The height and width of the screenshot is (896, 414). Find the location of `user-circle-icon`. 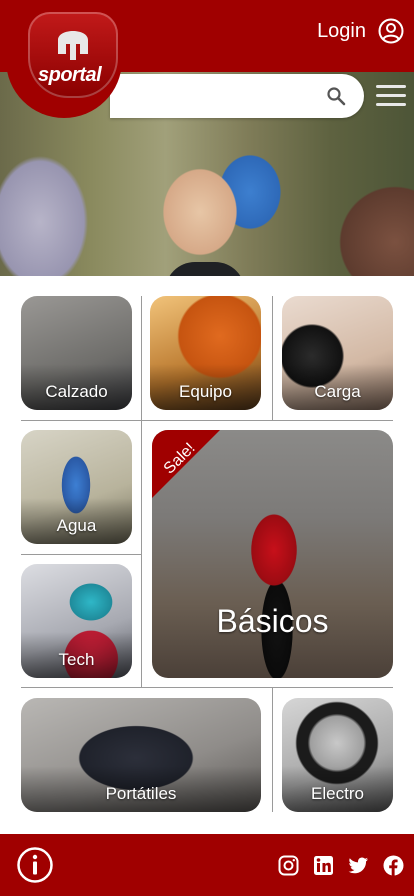

user-circle-icon is located at coordinates (391, 31).